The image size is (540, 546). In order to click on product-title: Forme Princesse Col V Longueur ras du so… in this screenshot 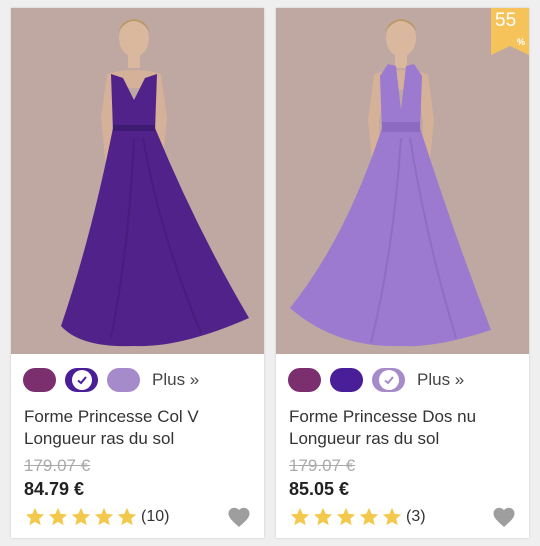, I will do `click(141, 428)`.